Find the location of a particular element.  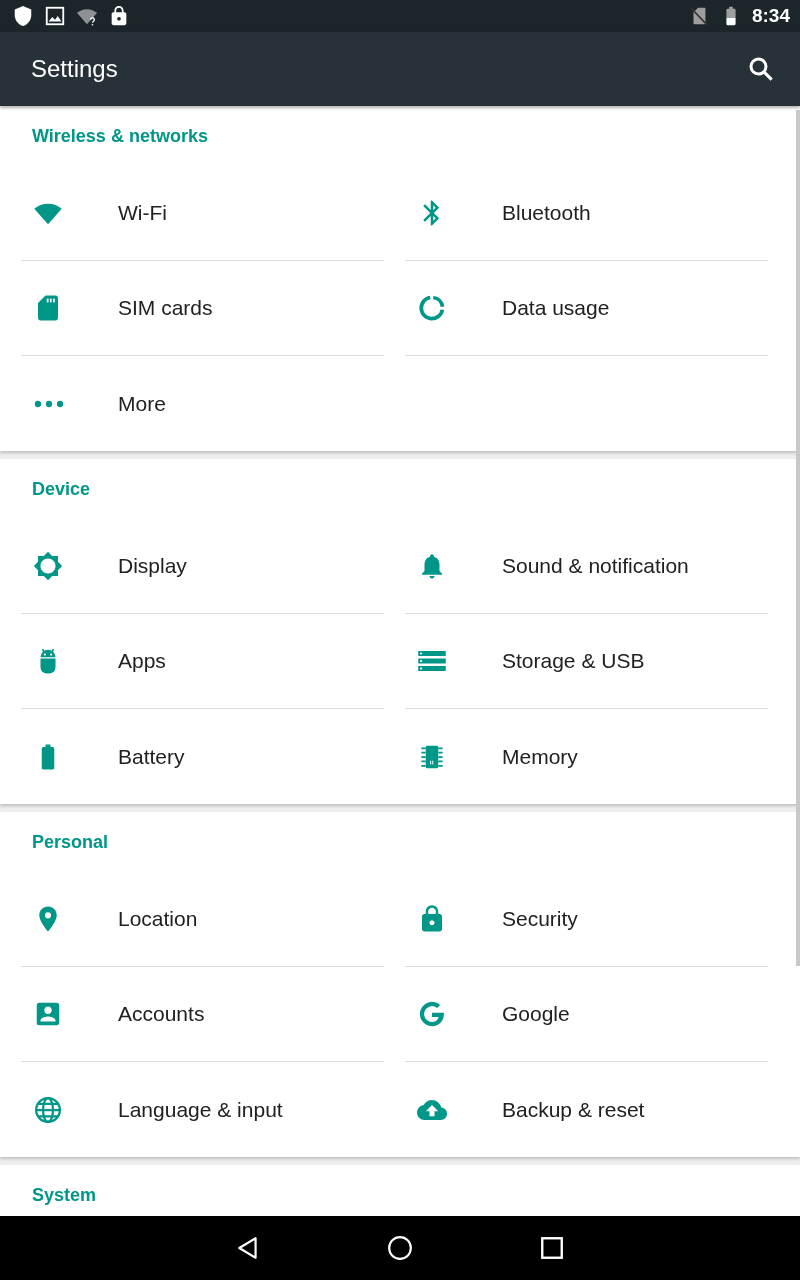

settings-item: Storage & USB is located at coordinates (586, 661).